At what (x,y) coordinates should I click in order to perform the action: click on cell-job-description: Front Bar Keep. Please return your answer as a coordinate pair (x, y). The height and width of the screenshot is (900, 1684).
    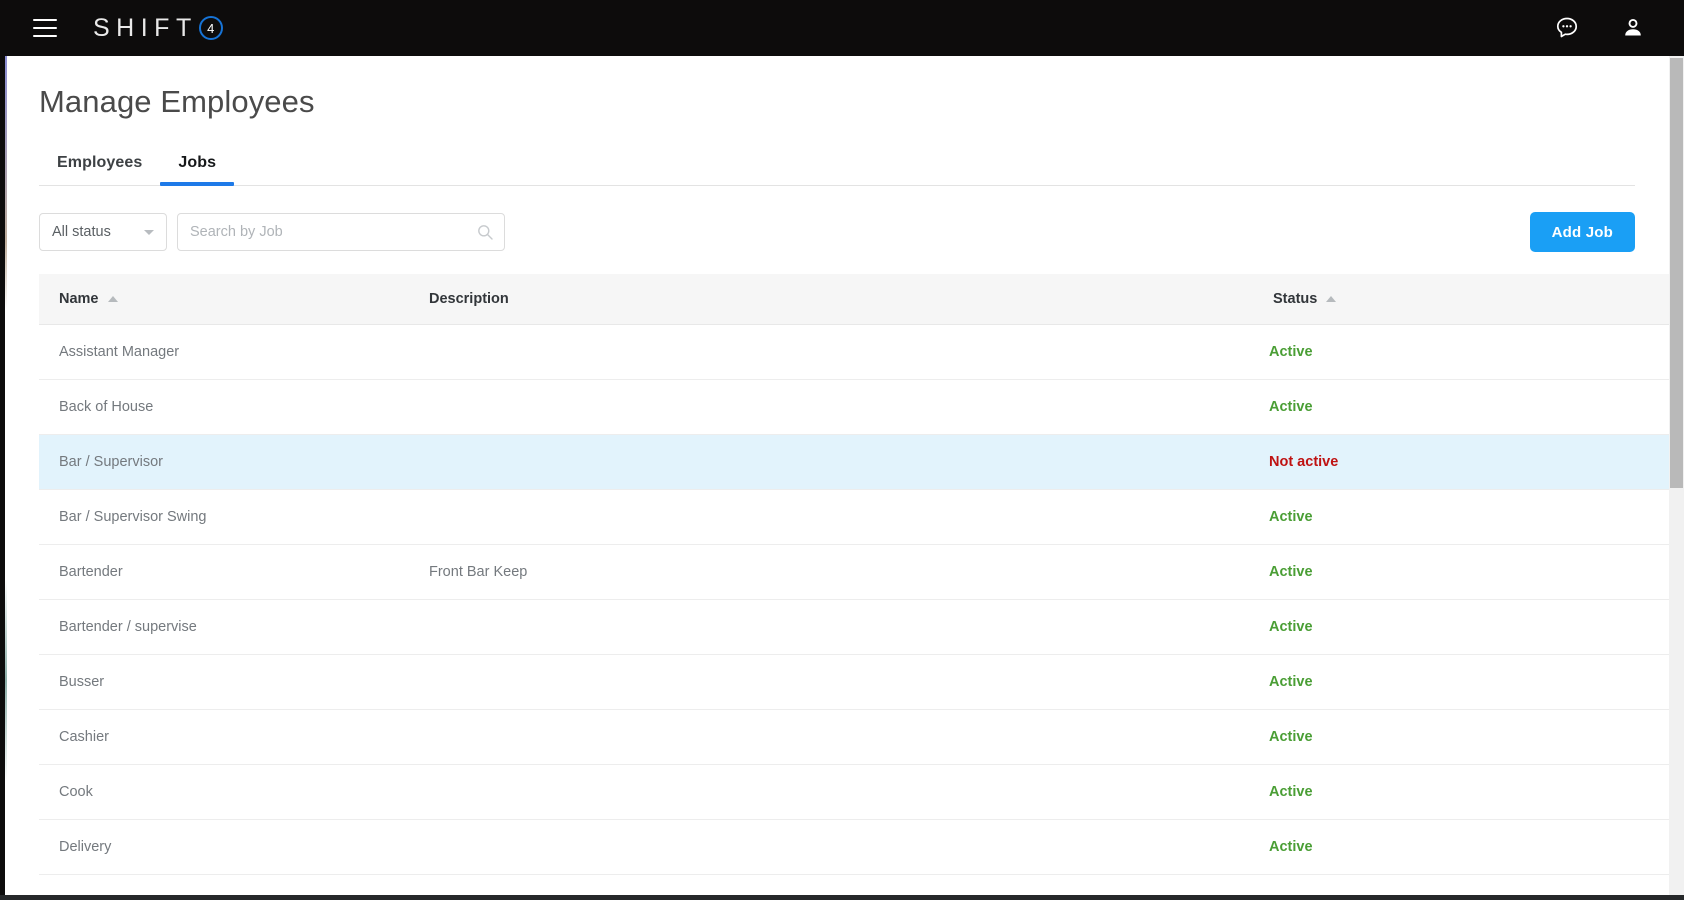
    Looking at the image, I should click on (849, 572).